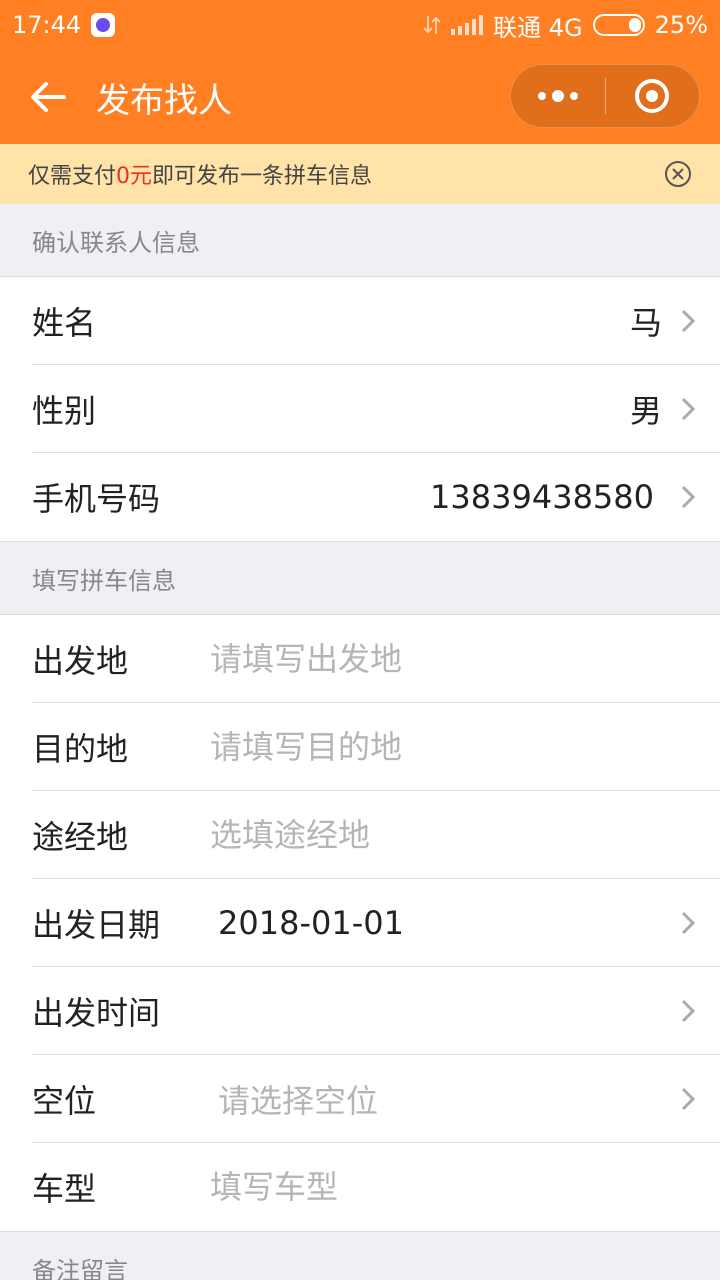 The image size is (720, 1280). I want to click on origin-input, so click(453, 658).